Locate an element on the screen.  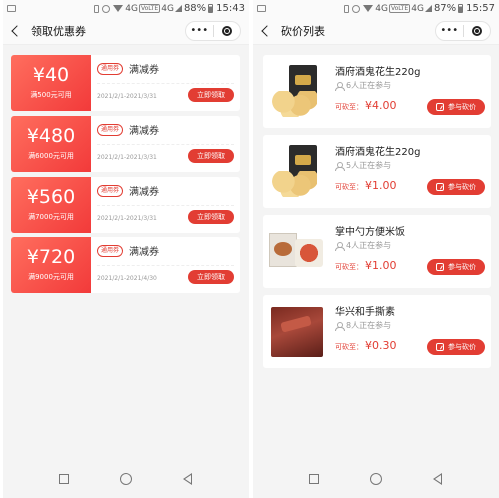
system-nav-bar is located at coordinates (126, 480).